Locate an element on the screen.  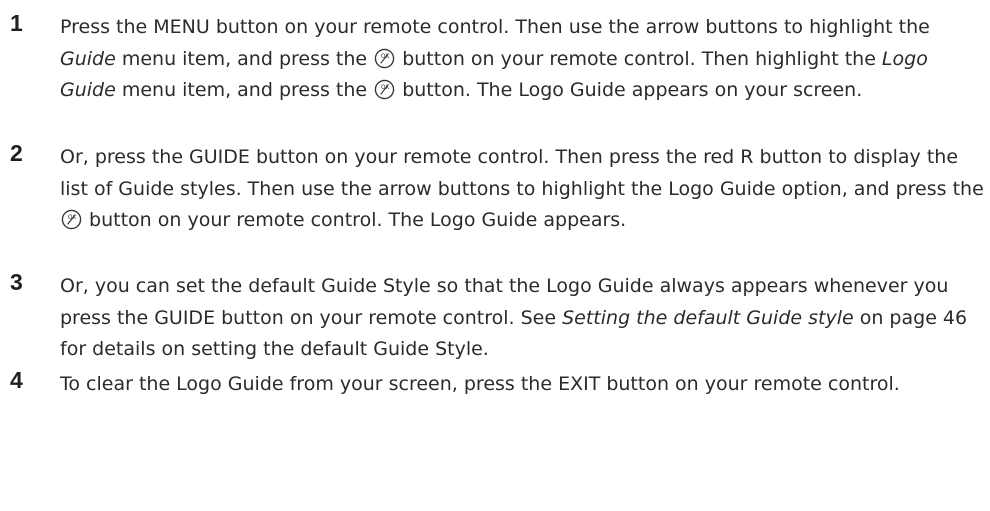
step-number: 1 is located at coordinates (16, 23).